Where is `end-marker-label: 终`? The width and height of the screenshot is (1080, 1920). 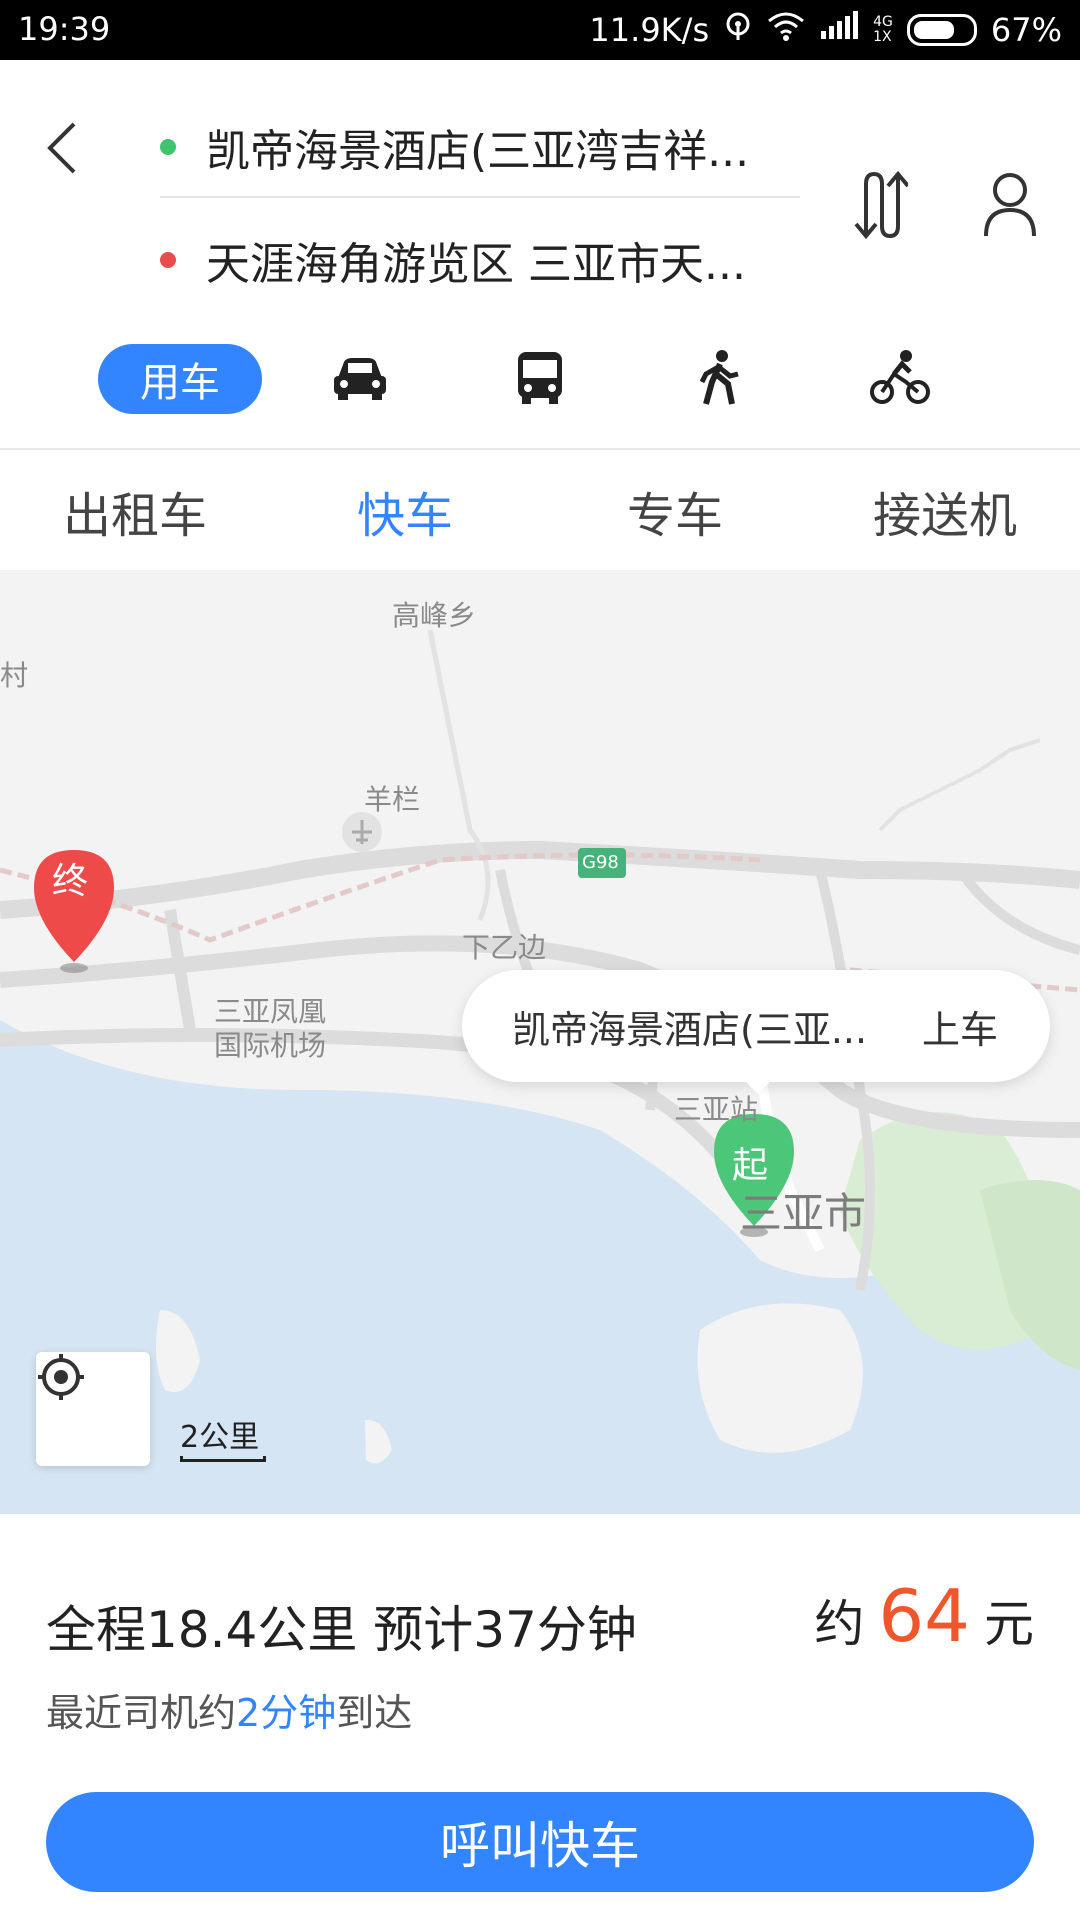
end-marker-label: 终 is located at coordinates (70, 881).